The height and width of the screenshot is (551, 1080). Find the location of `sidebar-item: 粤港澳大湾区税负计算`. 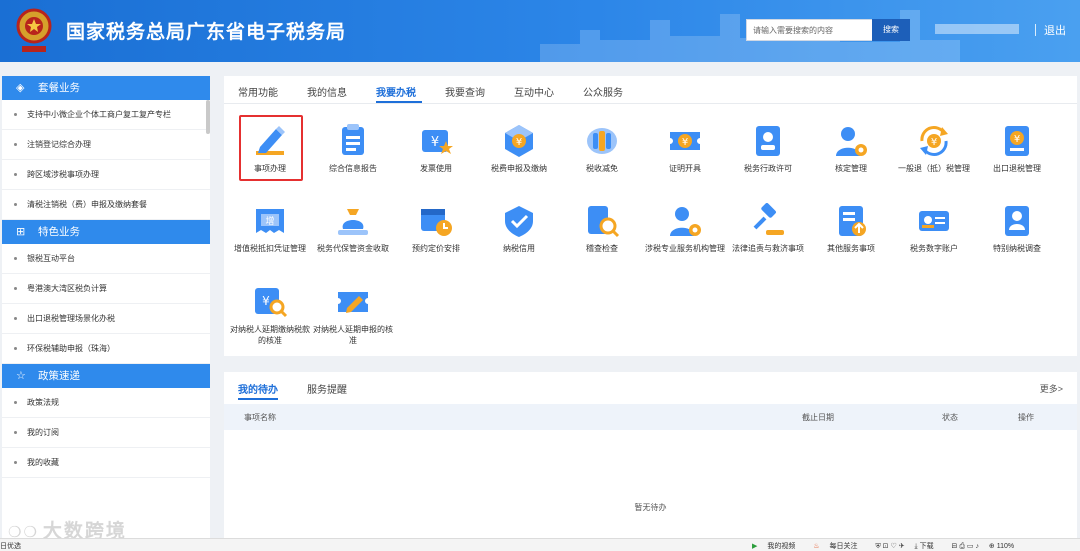

sidebar-item: 粤港澳大湾区税负计算 is located at coordinates (106, 289).